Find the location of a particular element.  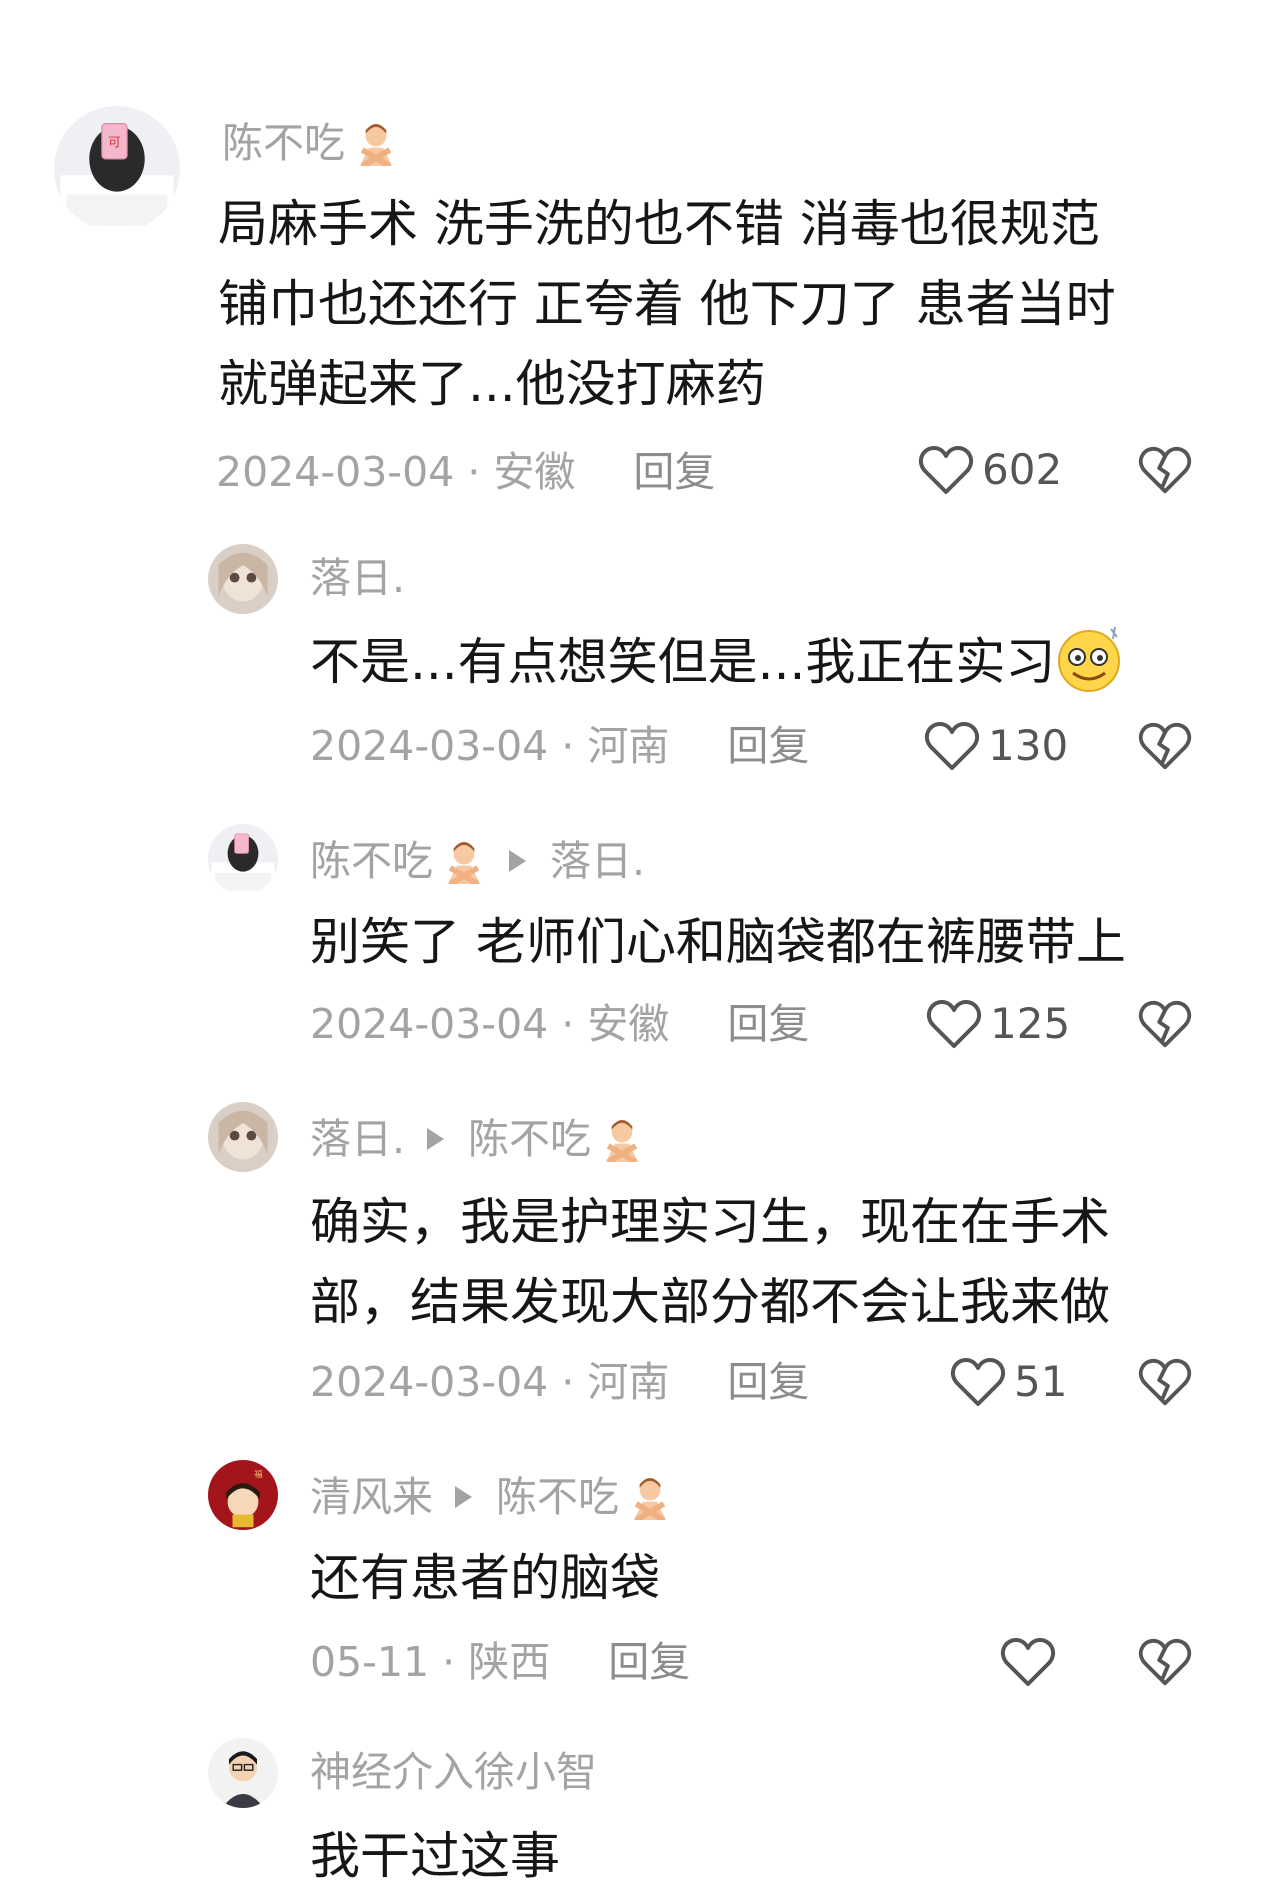

comment-text: 别笑了 老师们心和脑袋都在裤腰带上 is located at coordinates (718, 942).